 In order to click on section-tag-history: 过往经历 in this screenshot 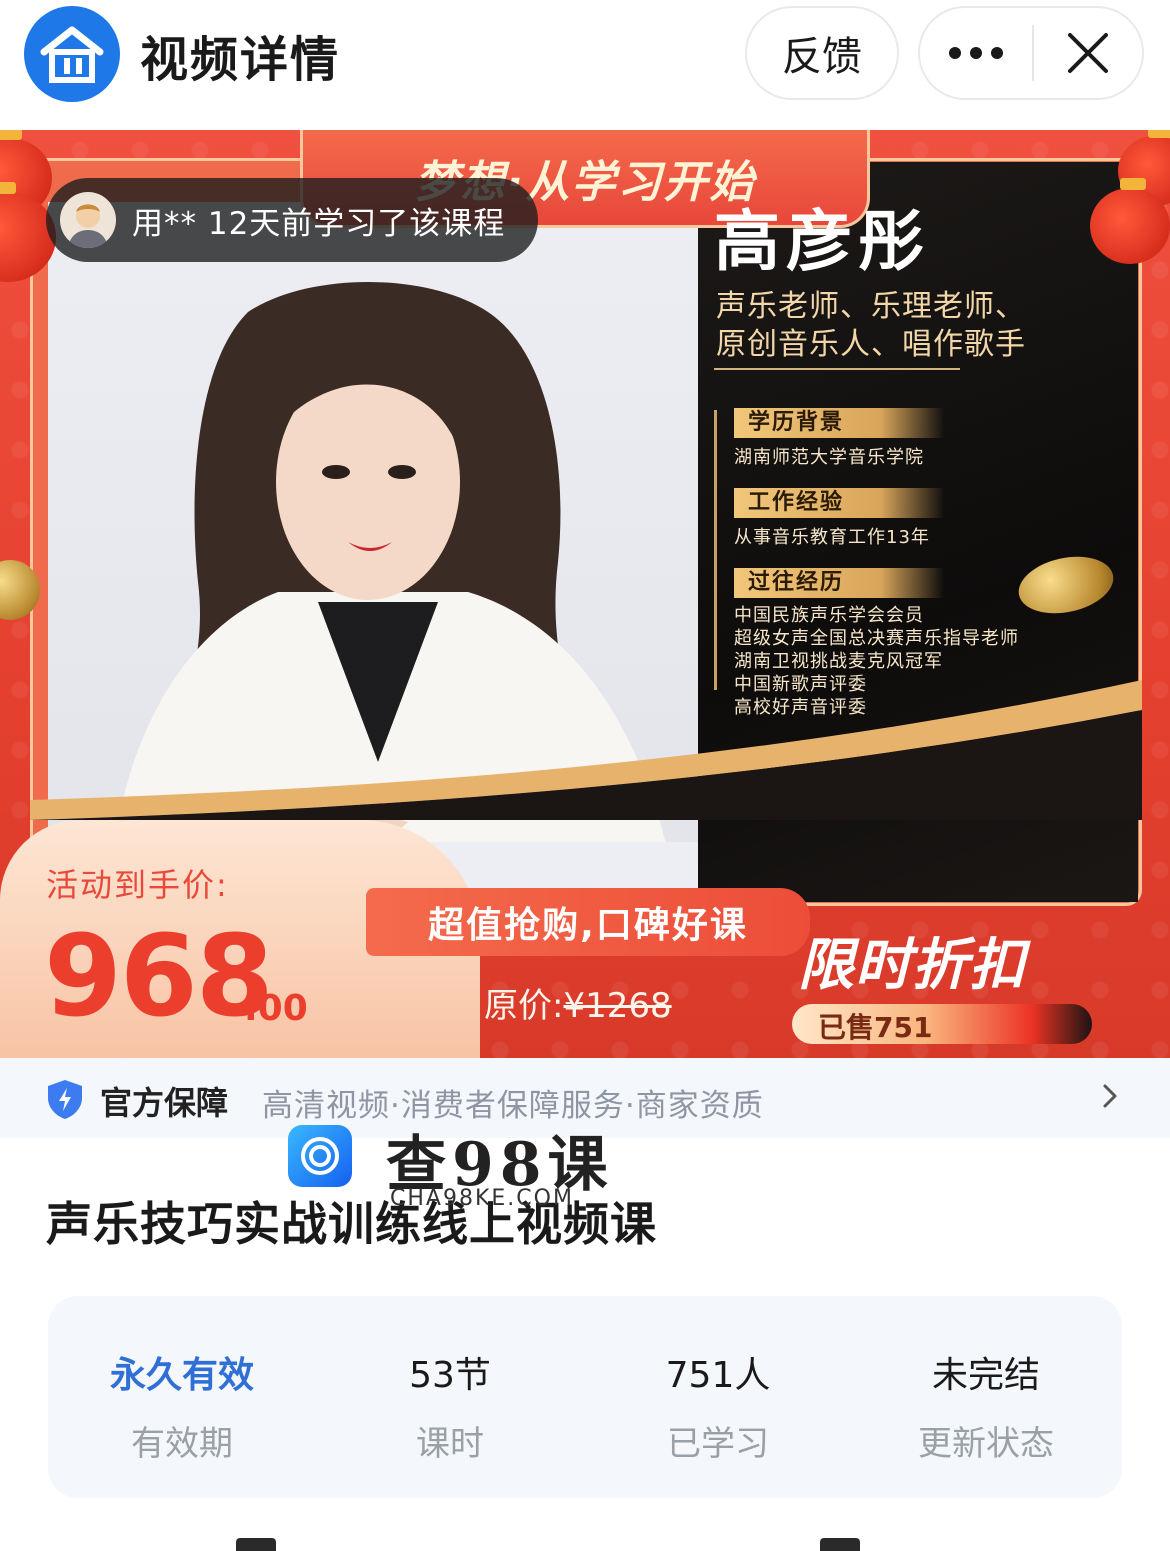, I will do `click(839, 583)`.